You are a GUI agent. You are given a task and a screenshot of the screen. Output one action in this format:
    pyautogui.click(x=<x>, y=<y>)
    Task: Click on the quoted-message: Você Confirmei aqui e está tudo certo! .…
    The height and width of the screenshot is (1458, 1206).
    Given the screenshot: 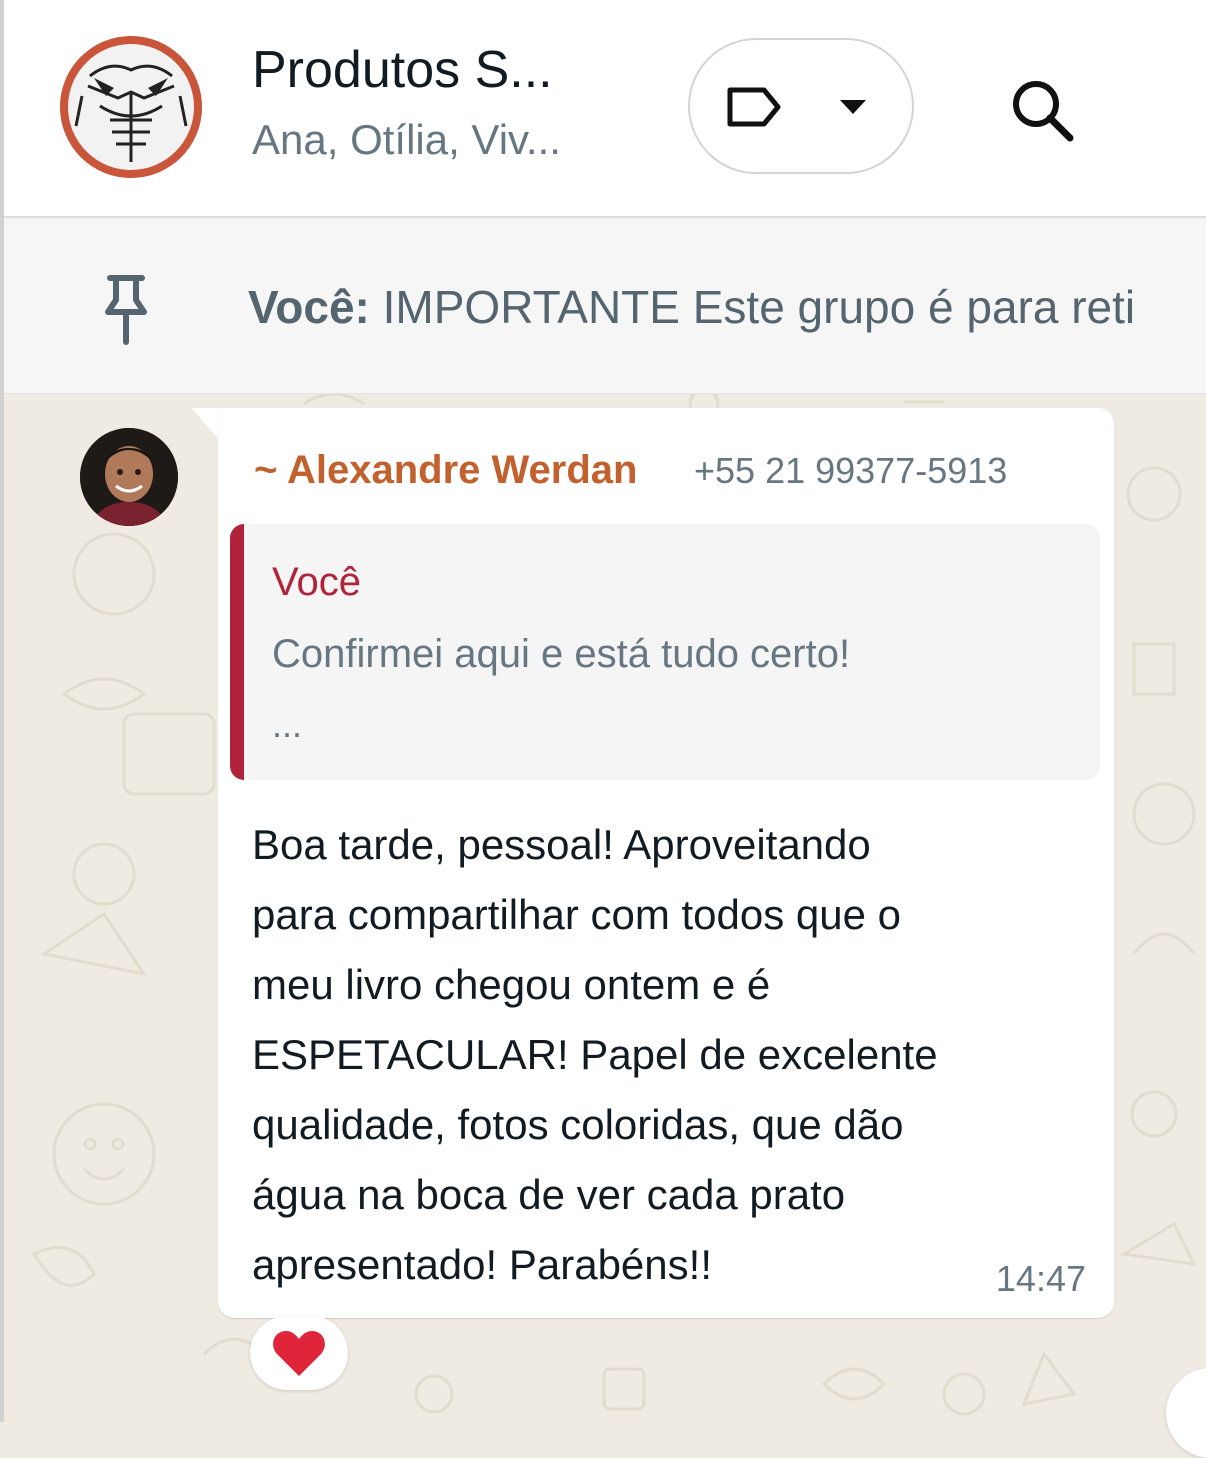 What is the action you would take?
    pyautogui.click(x=665, y=652)
    